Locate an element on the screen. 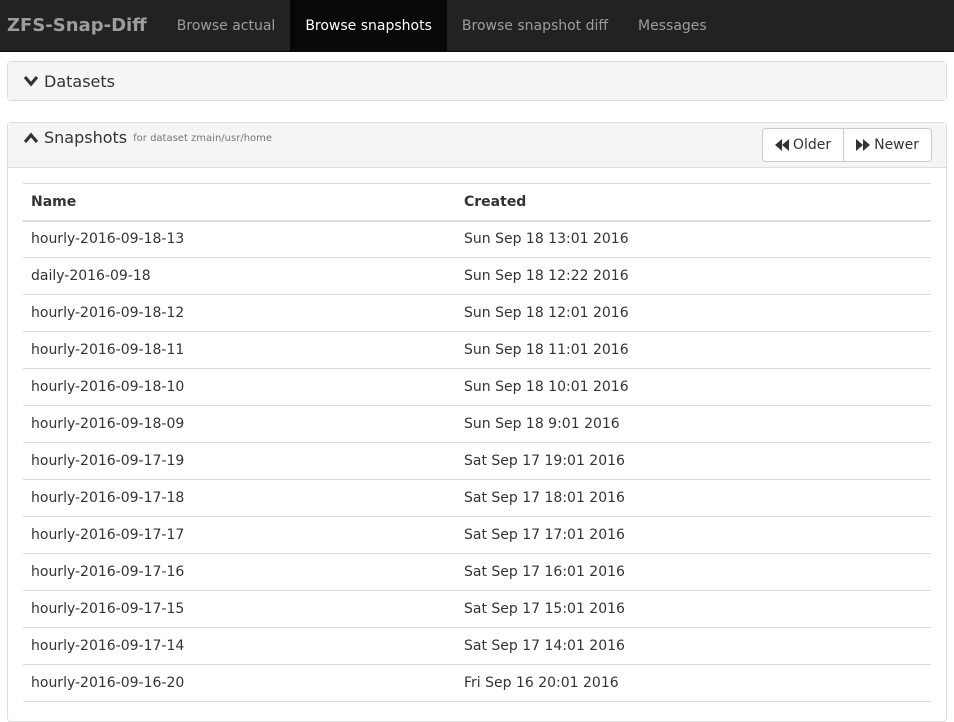  nav-messages: Messages is located at coordinates (672, 25).